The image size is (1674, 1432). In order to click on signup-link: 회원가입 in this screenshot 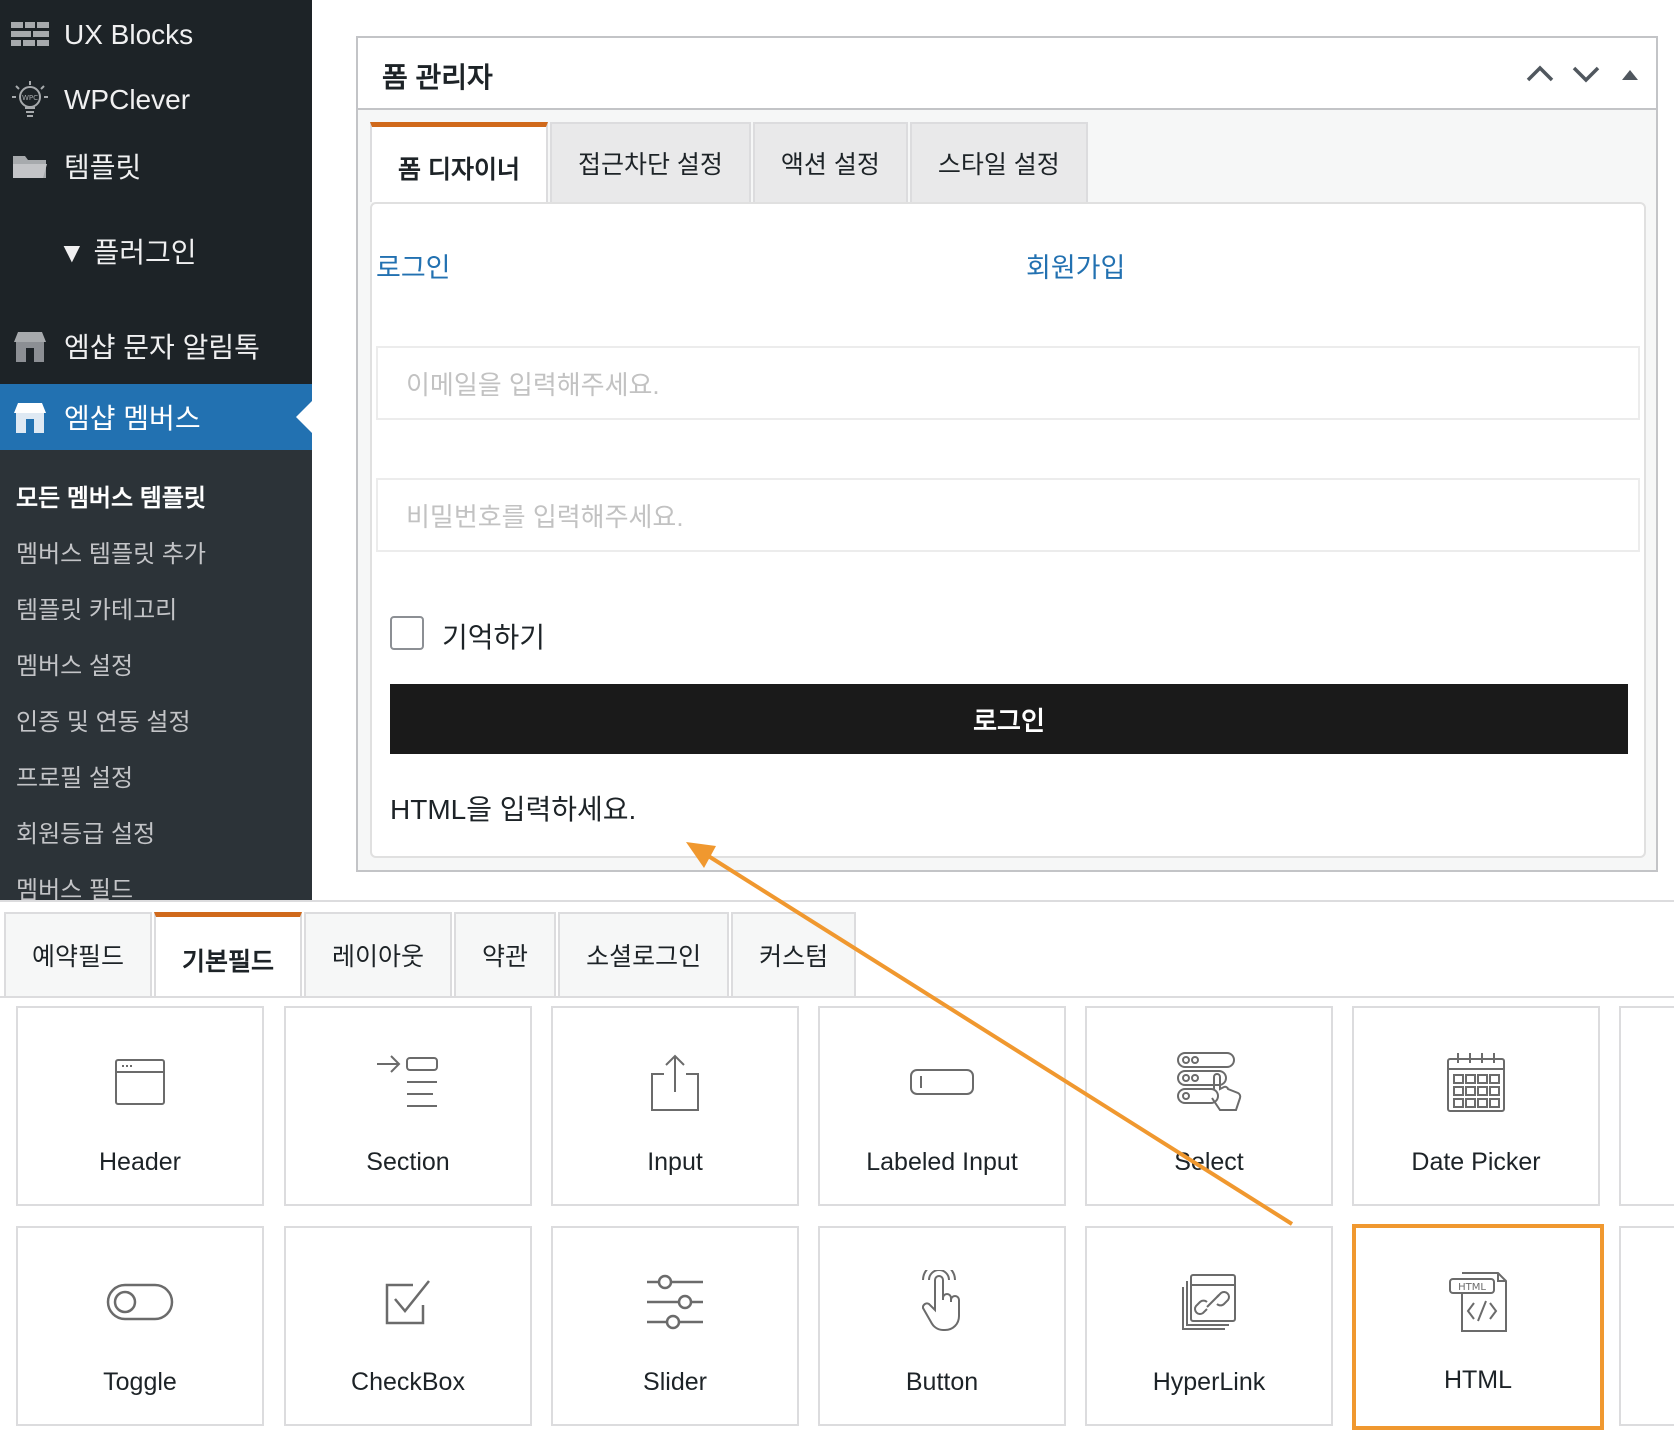, I will do `click(1075, 265)`.